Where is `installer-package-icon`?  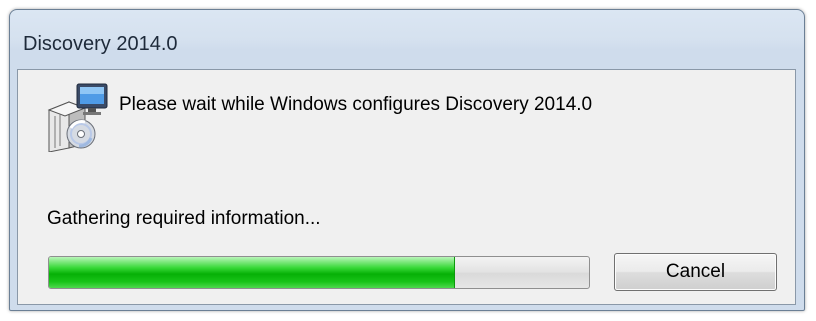
installer-package-icon is located at coordinates (77, 117).